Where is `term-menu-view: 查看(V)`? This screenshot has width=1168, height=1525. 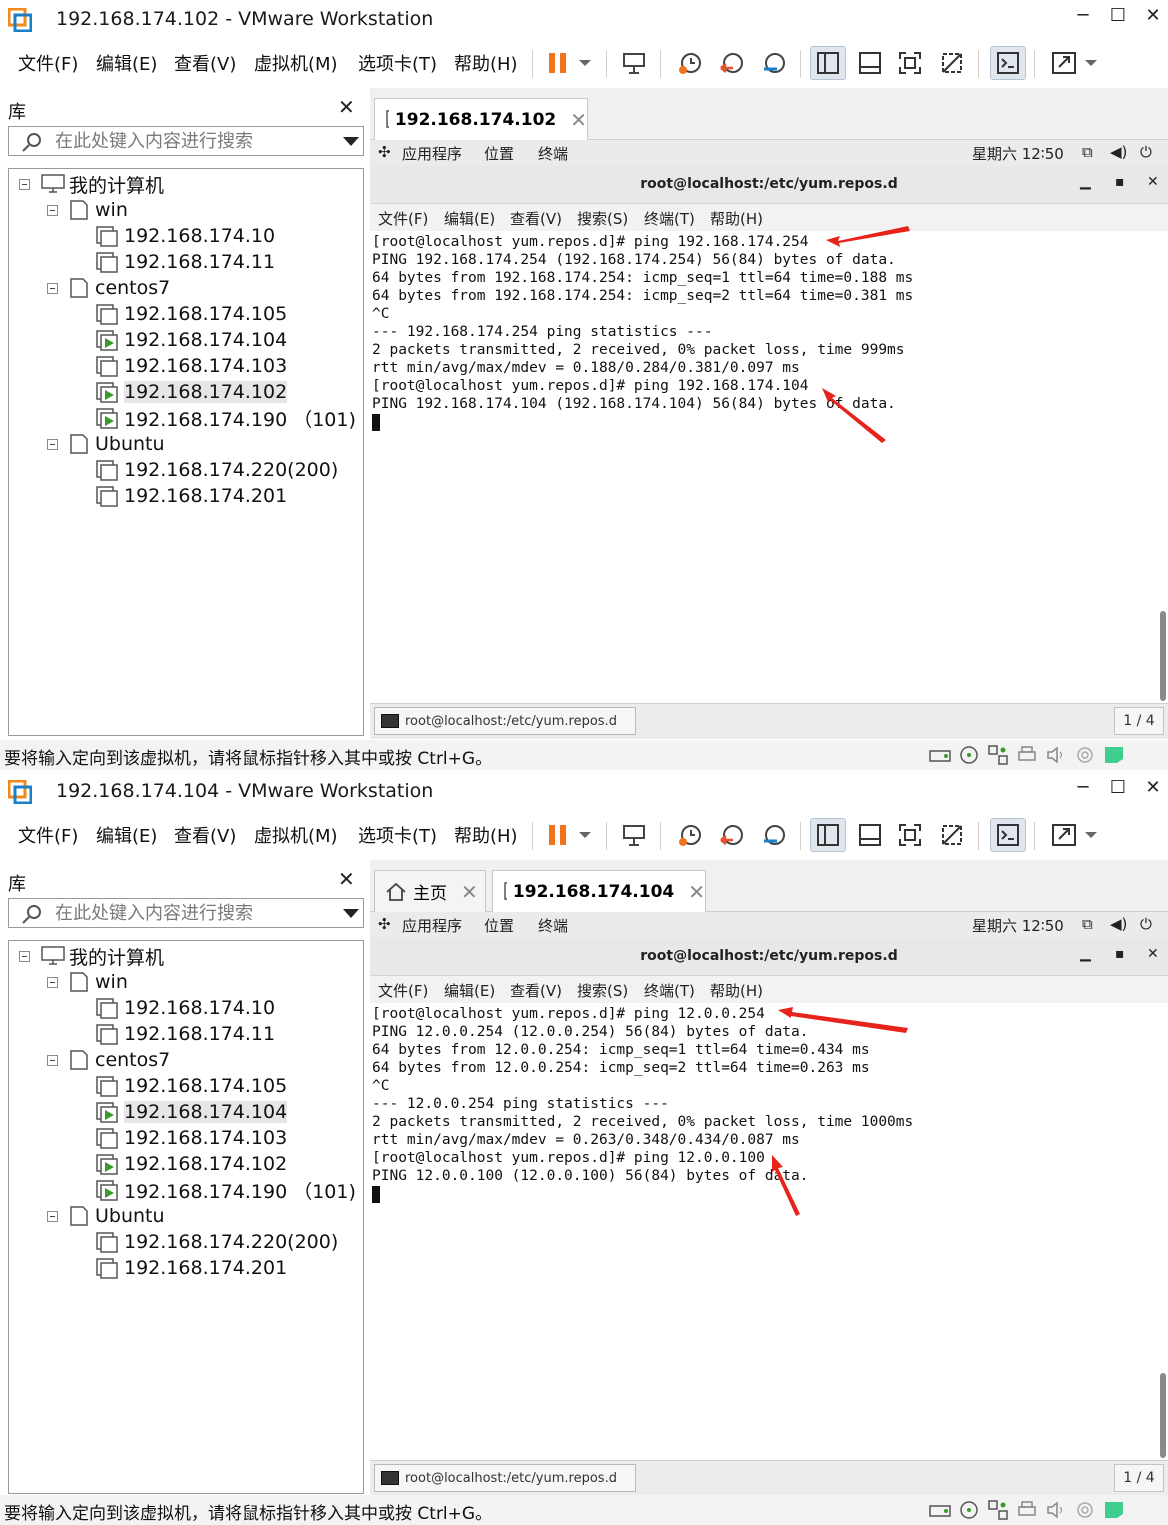
term-menu-view: 查看(V) is located at coordinates (536, 990).